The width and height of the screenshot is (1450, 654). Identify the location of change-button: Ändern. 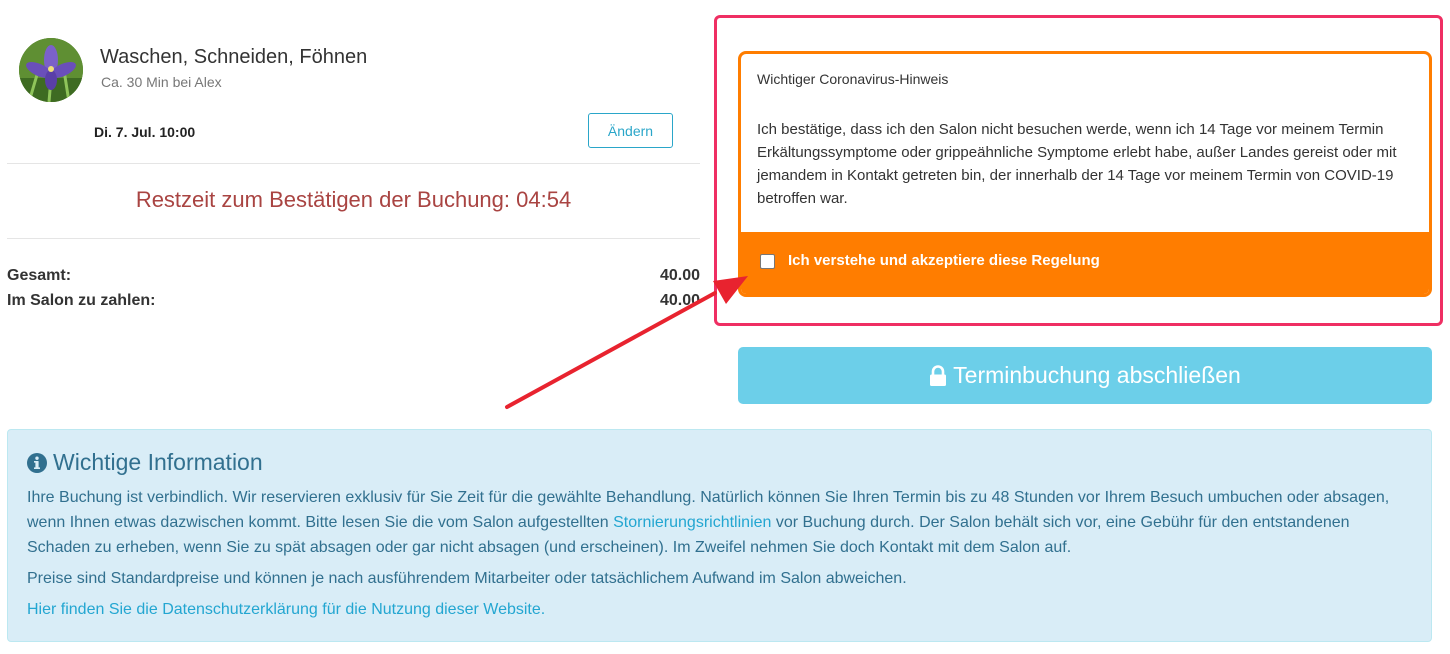
(630, 130).